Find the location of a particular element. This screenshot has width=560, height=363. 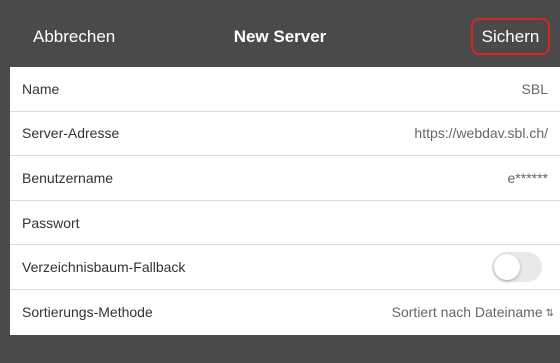

name-field: SBL is located at coordinates (535, 89).